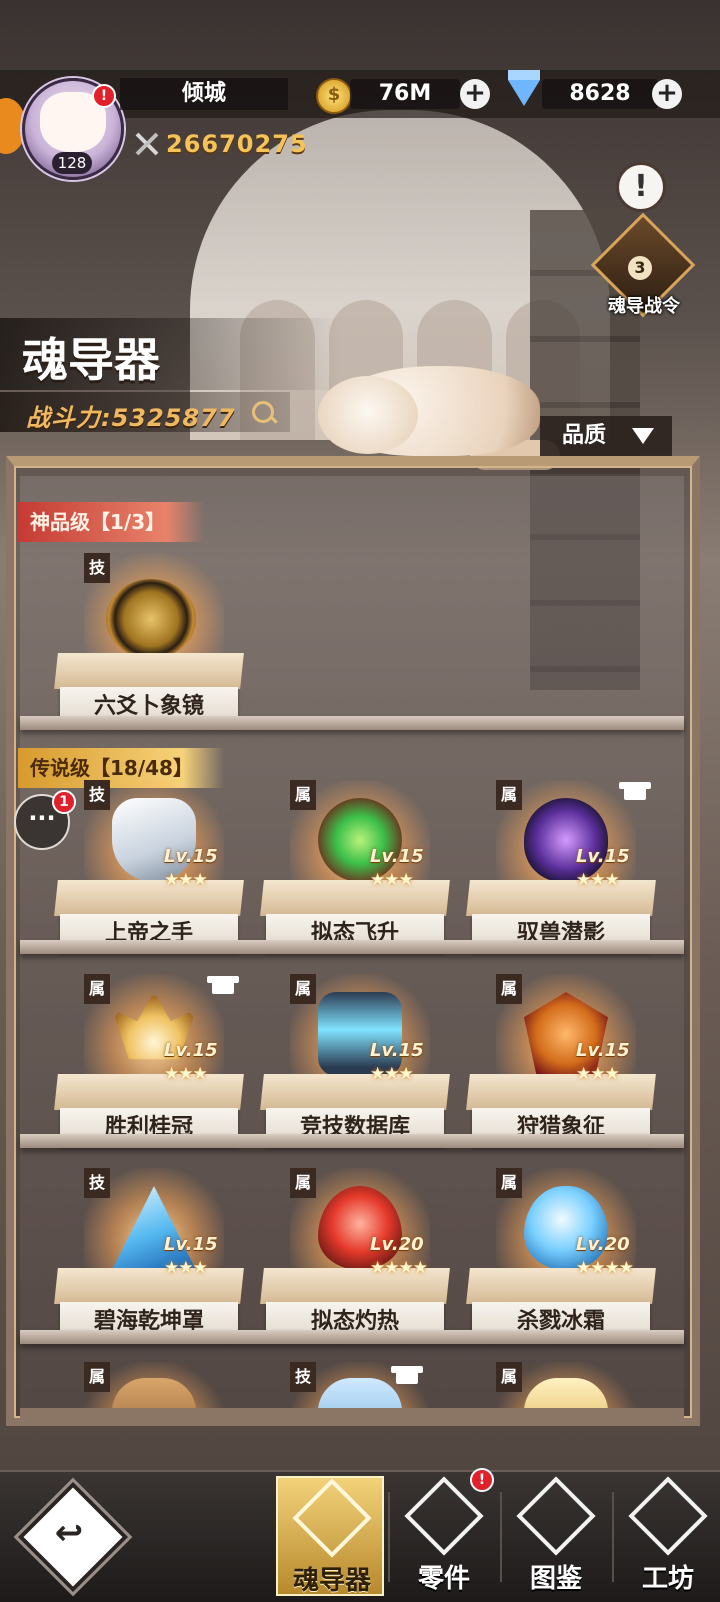  What do you see at coordinates (331, 1581) in the screenshot?
I see `tab-label: 魂导器` at bounding box center [331, 1581].